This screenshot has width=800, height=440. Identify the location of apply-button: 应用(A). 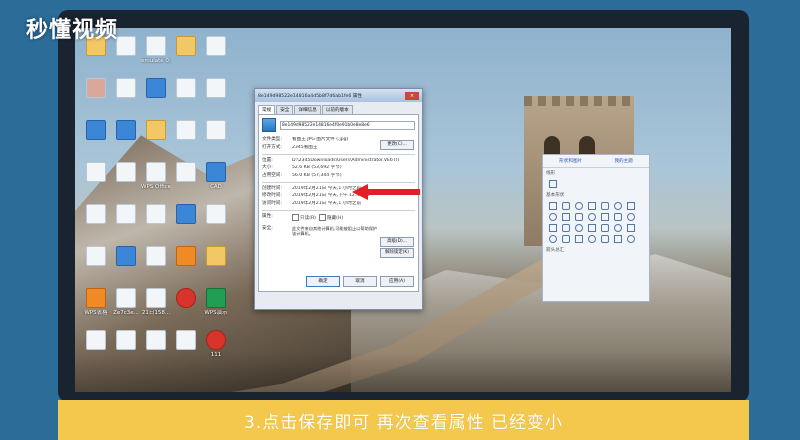
(397, 281).